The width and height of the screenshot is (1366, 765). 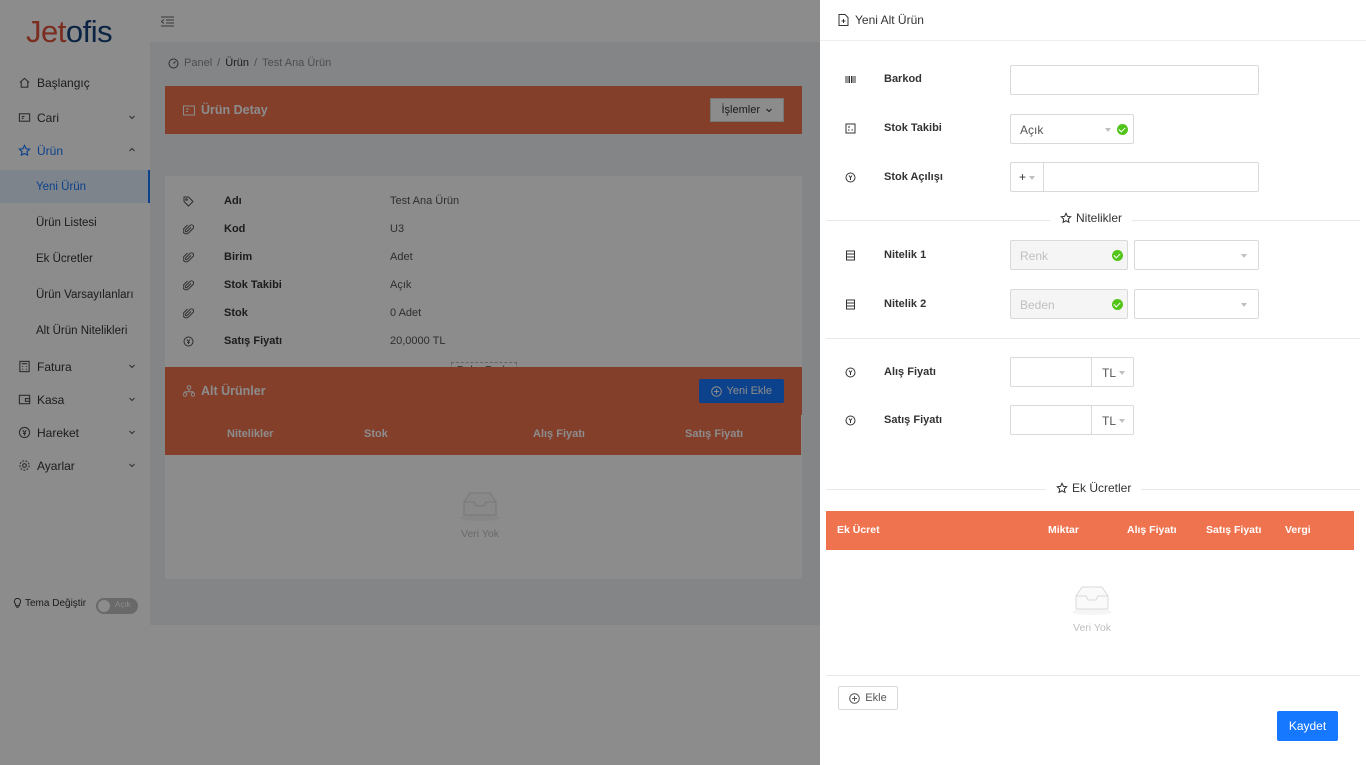 I want to click on file-add-icon, so click(x=843, y=20).